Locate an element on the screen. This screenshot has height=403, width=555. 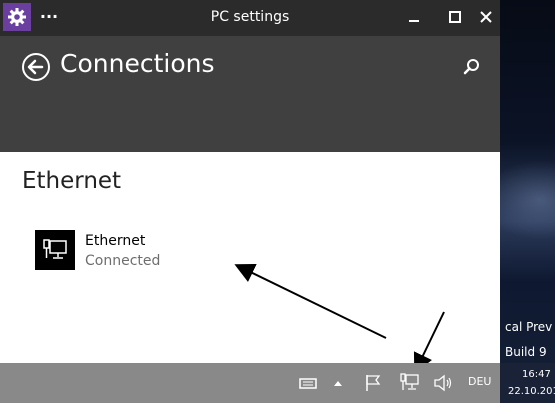
desktop-glow is located at coordinates (527, 200).